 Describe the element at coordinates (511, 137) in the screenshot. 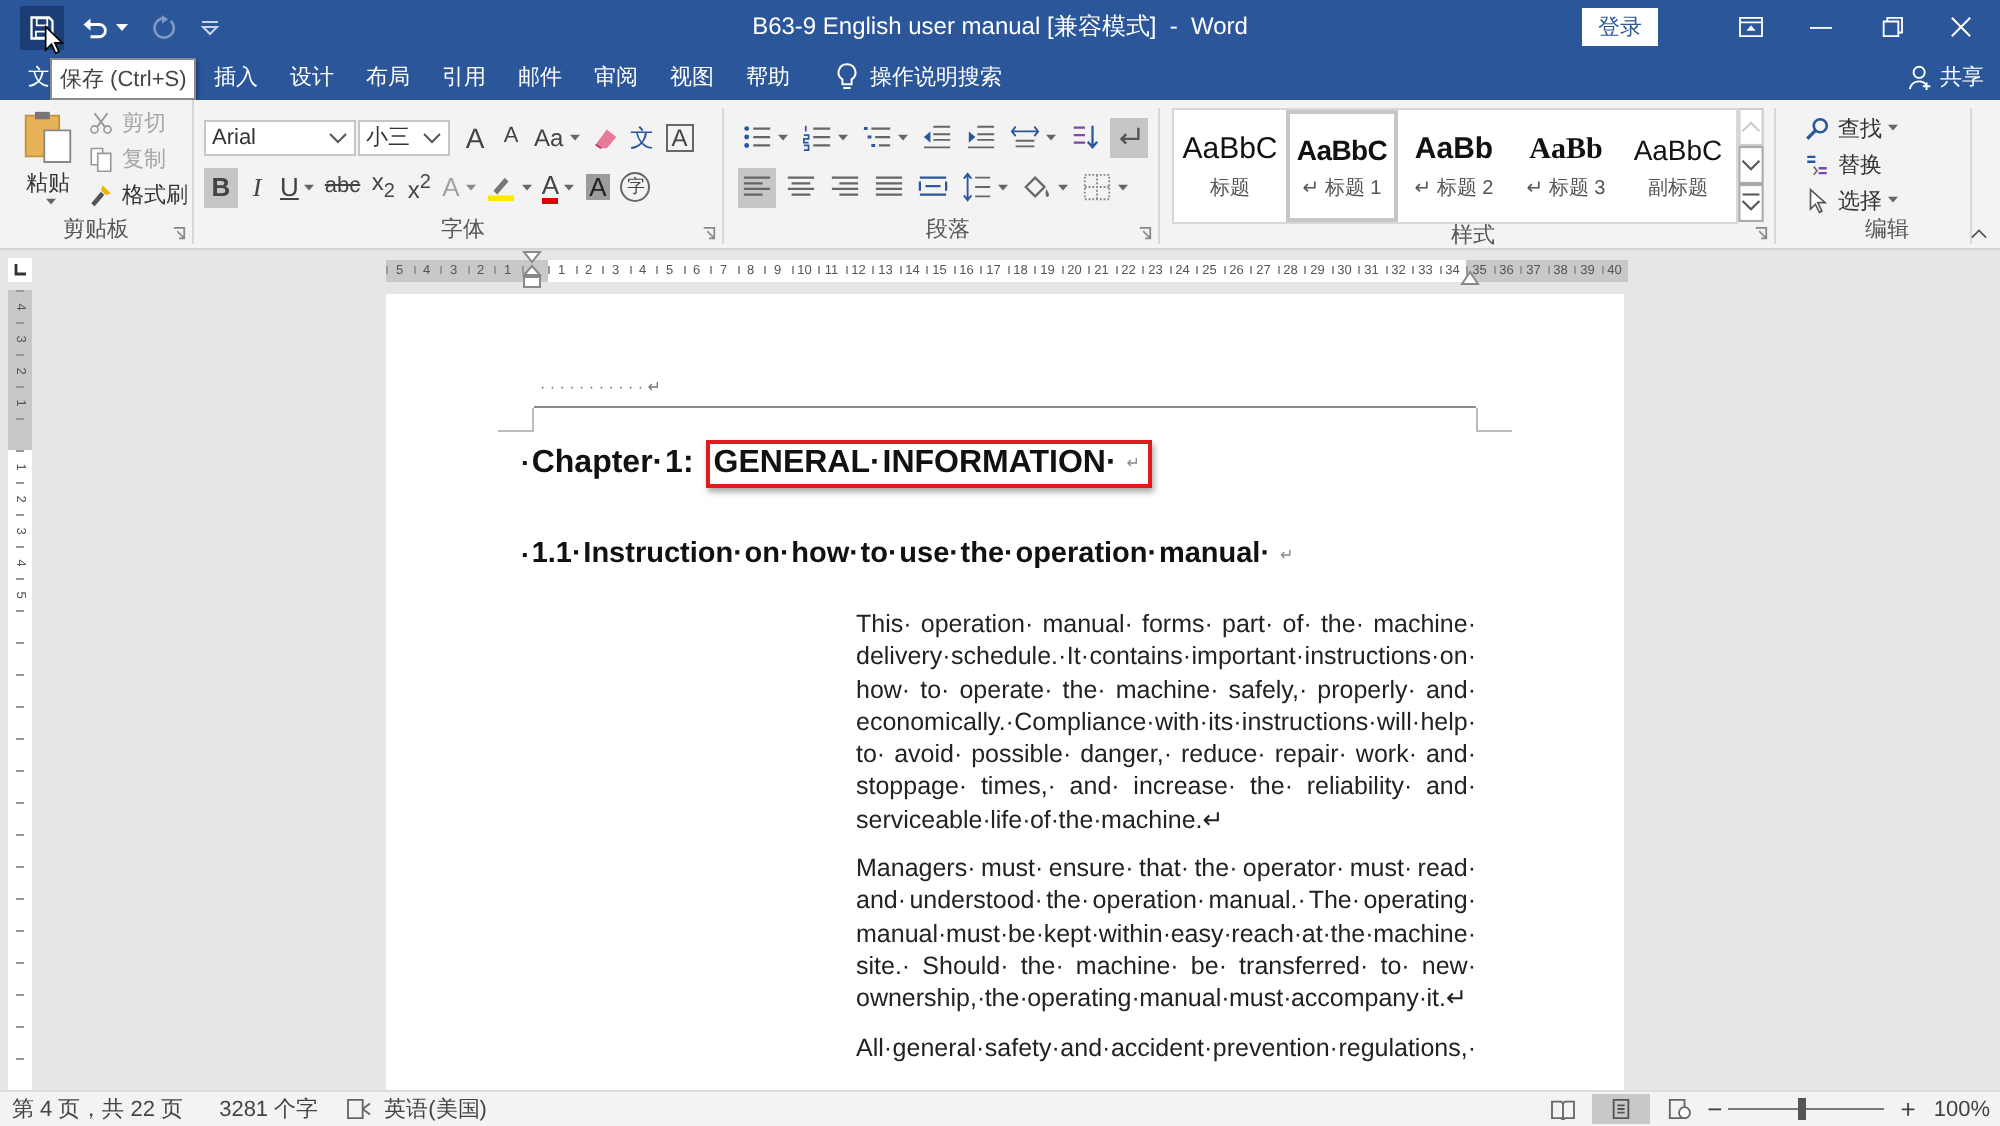

I see `shrink-font-button: A` at that location.